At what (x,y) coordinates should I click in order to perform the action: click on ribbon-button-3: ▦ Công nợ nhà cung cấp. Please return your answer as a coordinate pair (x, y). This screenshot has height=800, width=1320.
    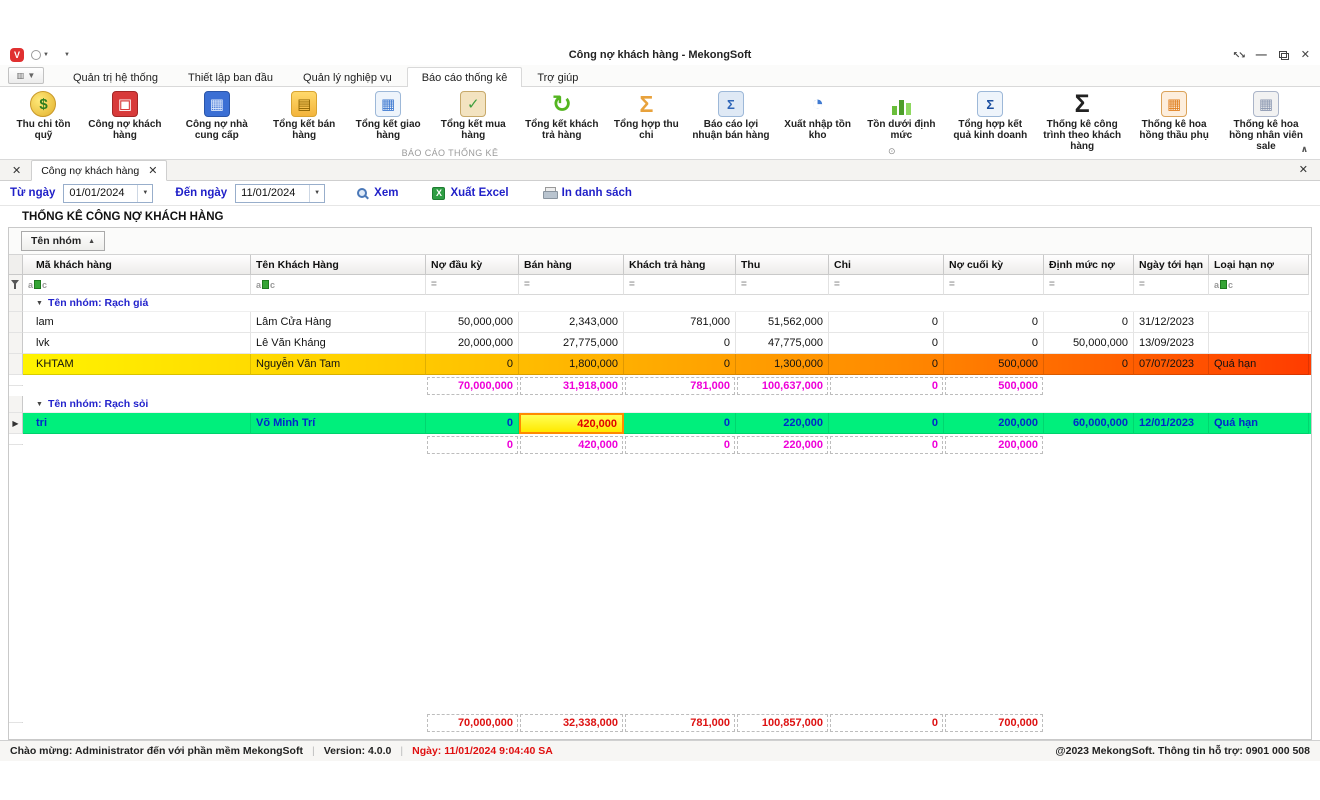
    Looking at the image, I should click on (217, 115).